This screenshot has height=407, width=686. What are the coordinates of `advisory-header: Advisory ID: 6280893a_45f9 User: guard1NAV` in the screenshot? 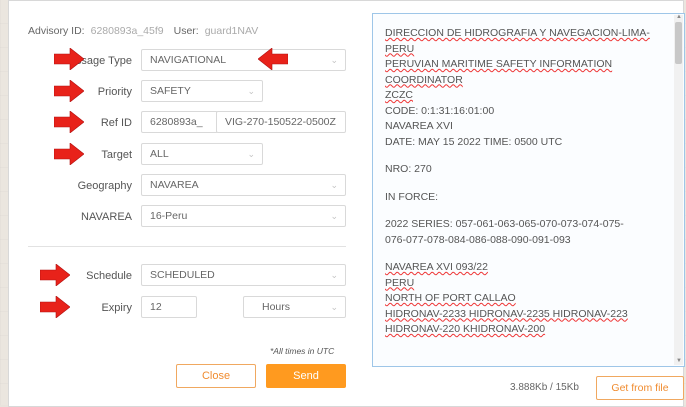 It's located at (148, 31).